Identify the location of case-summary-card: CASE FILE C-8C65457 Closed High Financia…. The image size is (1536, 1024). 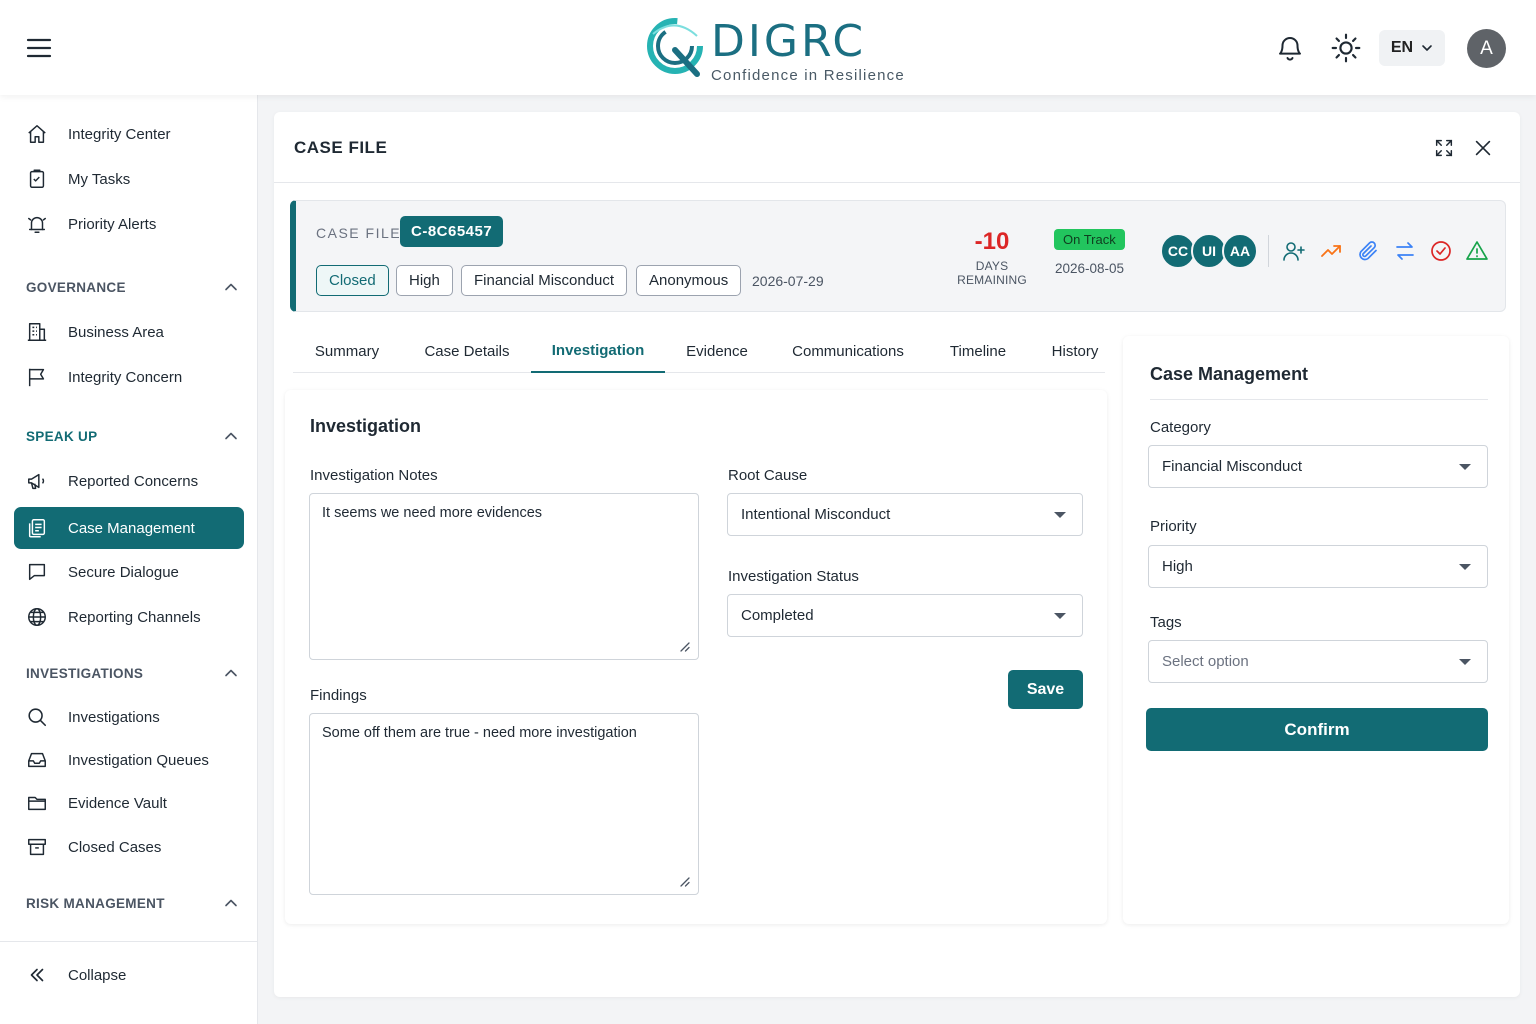
(898, 256).